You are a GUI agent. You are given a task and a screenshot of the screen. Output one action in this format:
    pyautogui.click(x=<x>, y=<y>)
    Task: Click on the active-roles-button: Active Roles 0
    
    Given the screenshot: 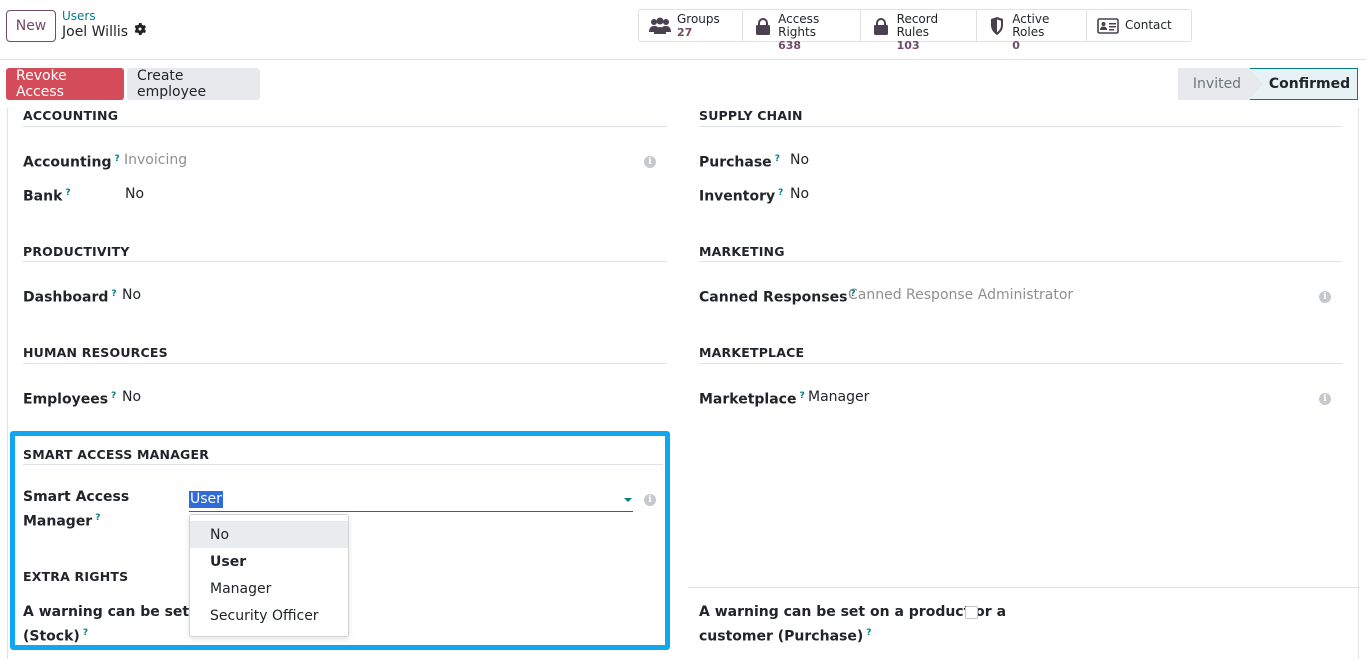 What is the action you would take?
    pyautogui.click(x=1032, y=31)
    